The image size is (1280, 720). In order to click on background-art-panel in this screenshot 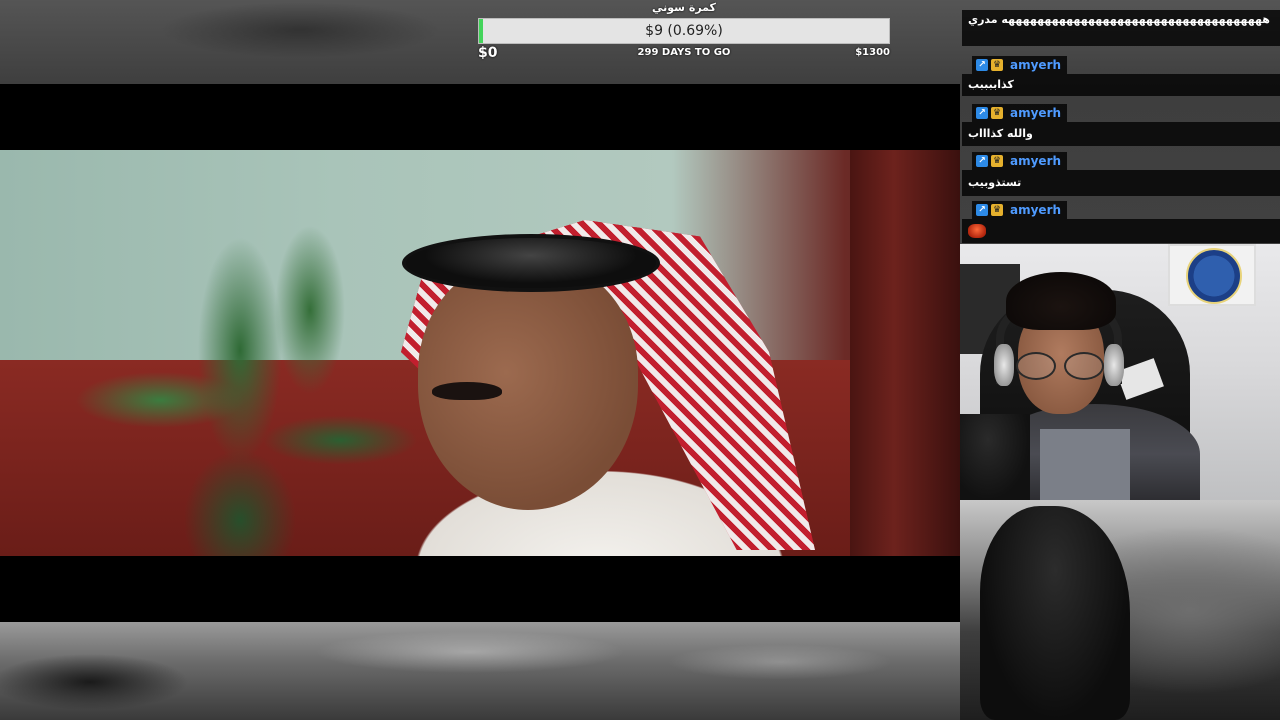, I will do `click(1120, 610)`.